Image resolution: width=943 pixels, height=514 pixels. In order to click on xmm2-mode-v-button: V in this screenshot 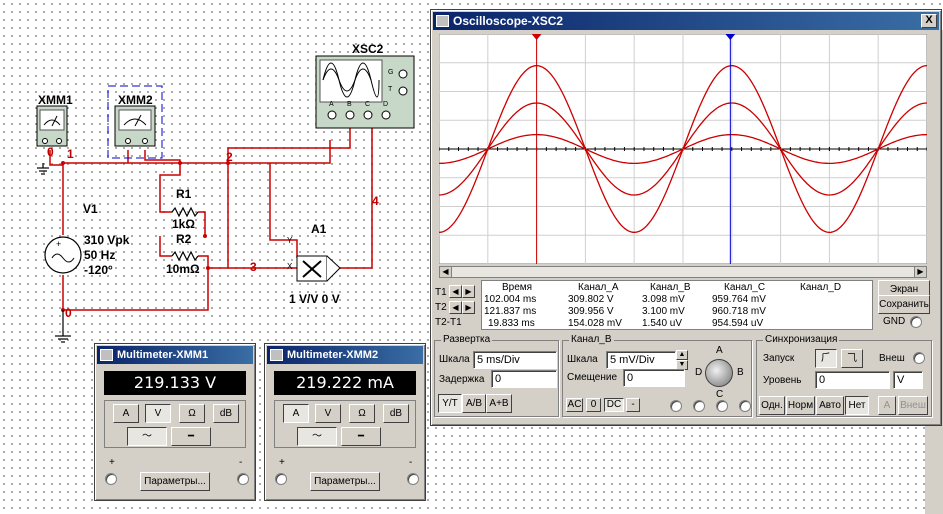, I will do `click(328, 413)`.